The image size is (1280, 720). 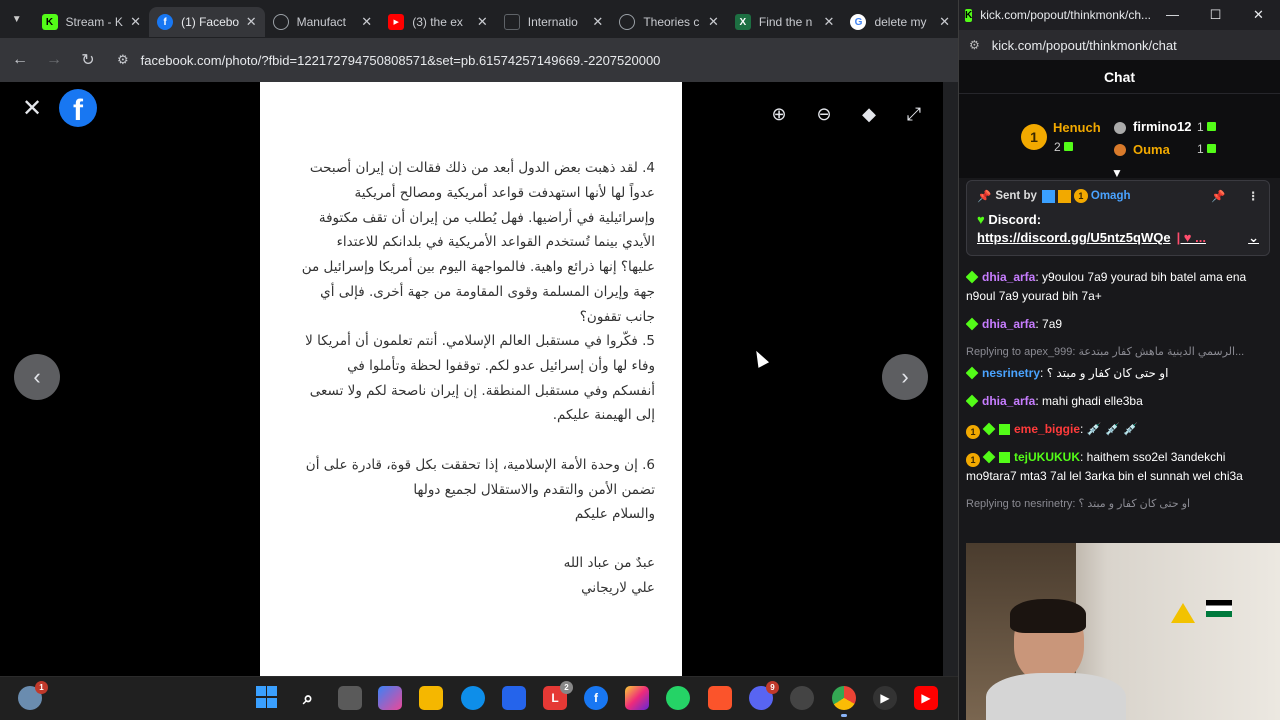 What do you see at coordinates (1120, 150) in the screenshot?
I see `bronze-medal-icon` at bounding box center [1120, 150].